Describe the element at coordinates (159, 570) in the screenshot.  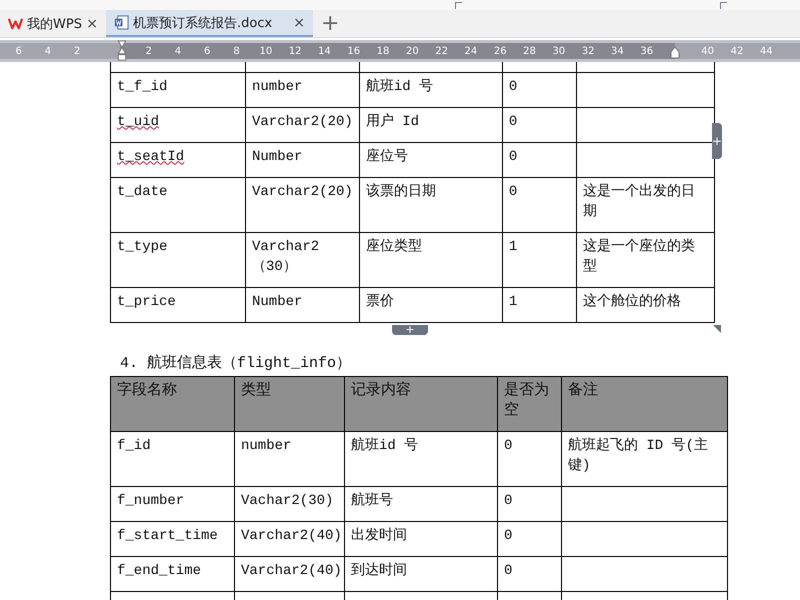
I see `cell-text: f_end_time` at that location.